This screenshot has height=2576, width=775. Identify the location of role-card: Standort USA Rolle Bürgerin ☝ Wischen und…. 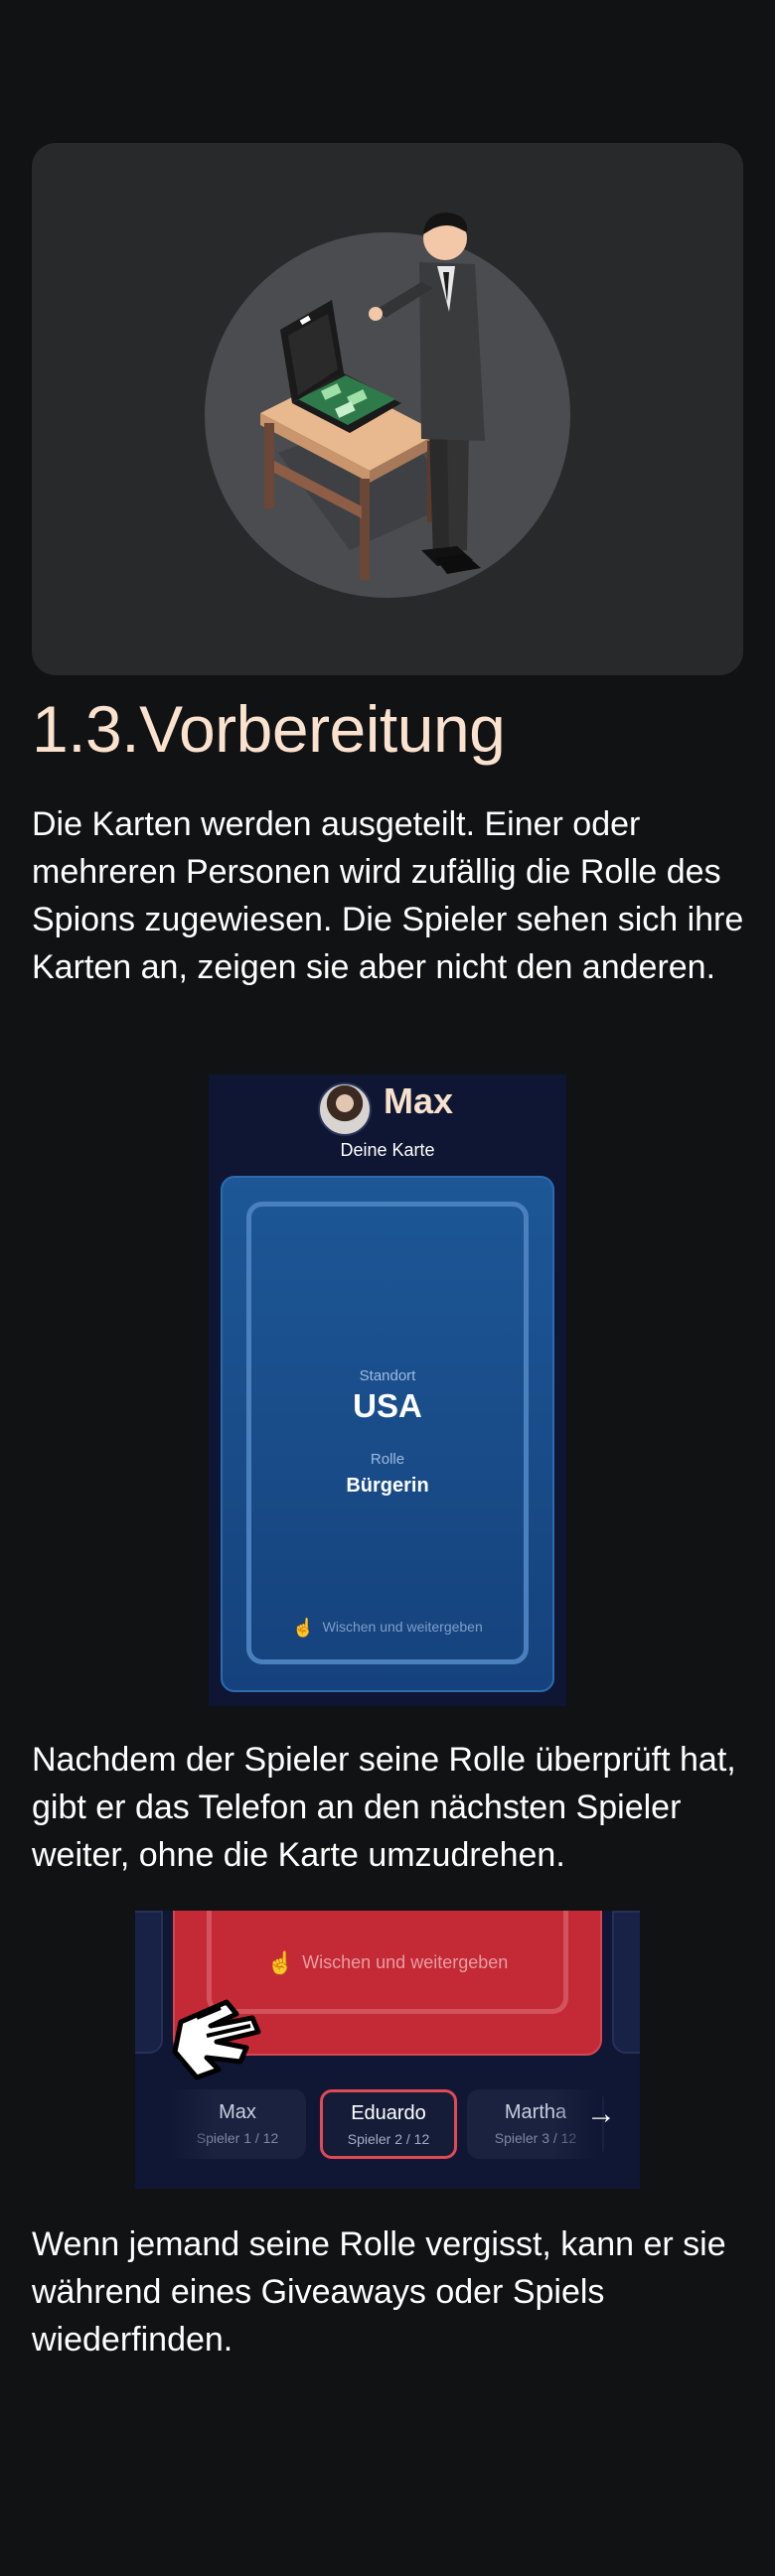
(387, 1434).